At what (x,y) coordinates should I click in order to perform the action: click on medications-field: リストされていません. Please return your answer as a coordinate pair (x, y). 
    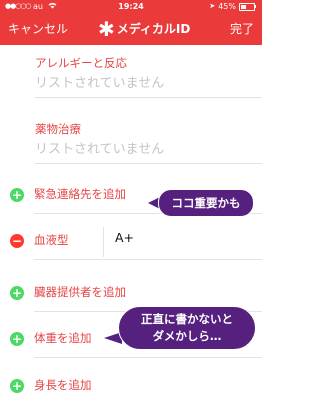
    Looking at the image, I should click on (99, 147).